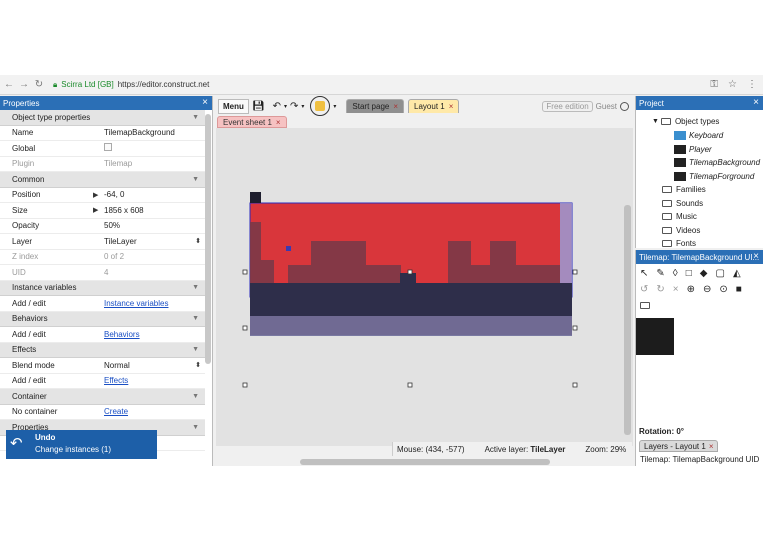 This screenshot has width=763, height=541. What do you see at coordinates (737, 273) in the screenshot?
I see `mirror-icon: ◭` at bounding box center [737, 273].